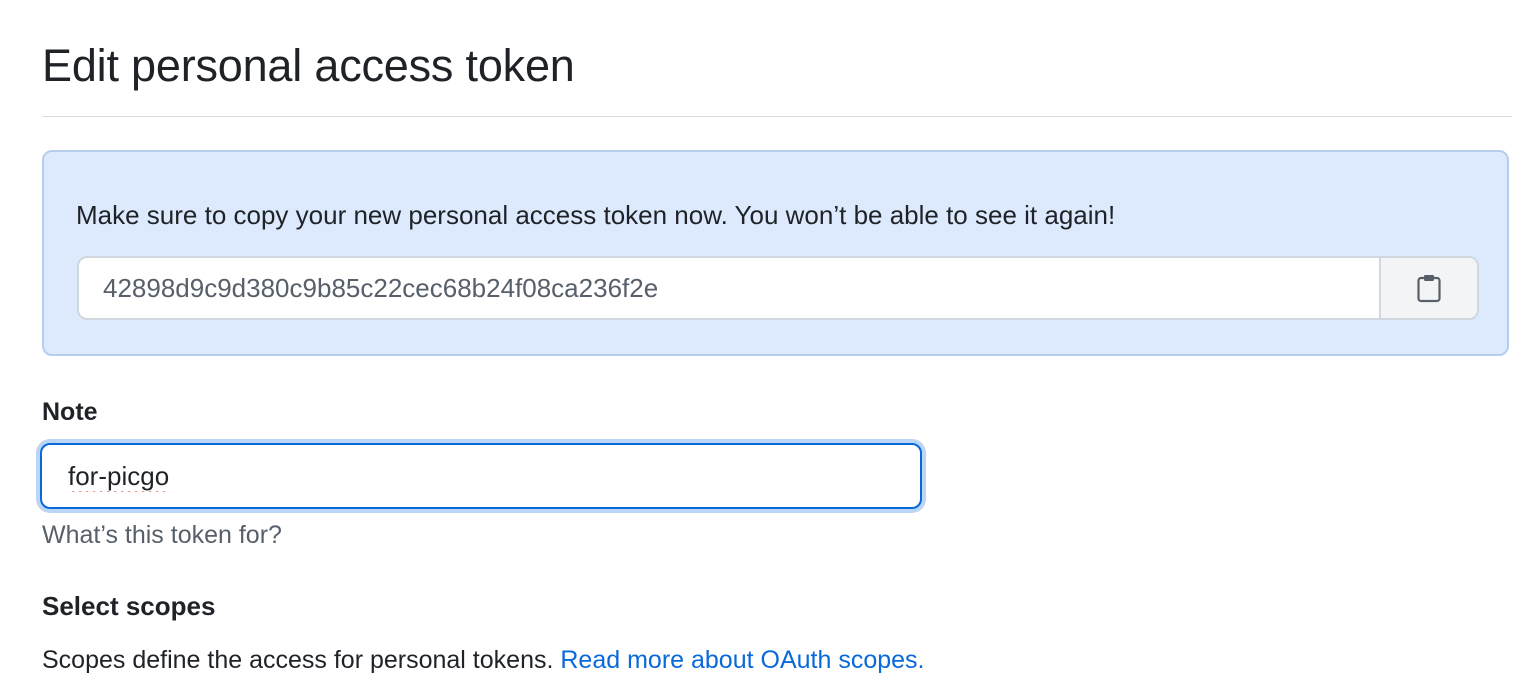 The width and height of the screenshot is (1536, 688). What do you see at coordinates (162, 535) in the screenshot?
I see `note-hint: What’s this token for?` at bounding box center [162, 535].